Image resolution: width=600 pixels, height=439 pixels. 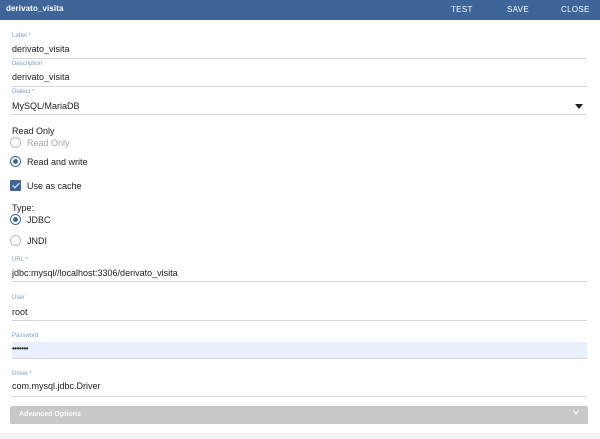 What do you see at coordinates (23, 92) in the screenshot?
I see `dialect-select-label: Dialect *` at bounding box center [23, 92].